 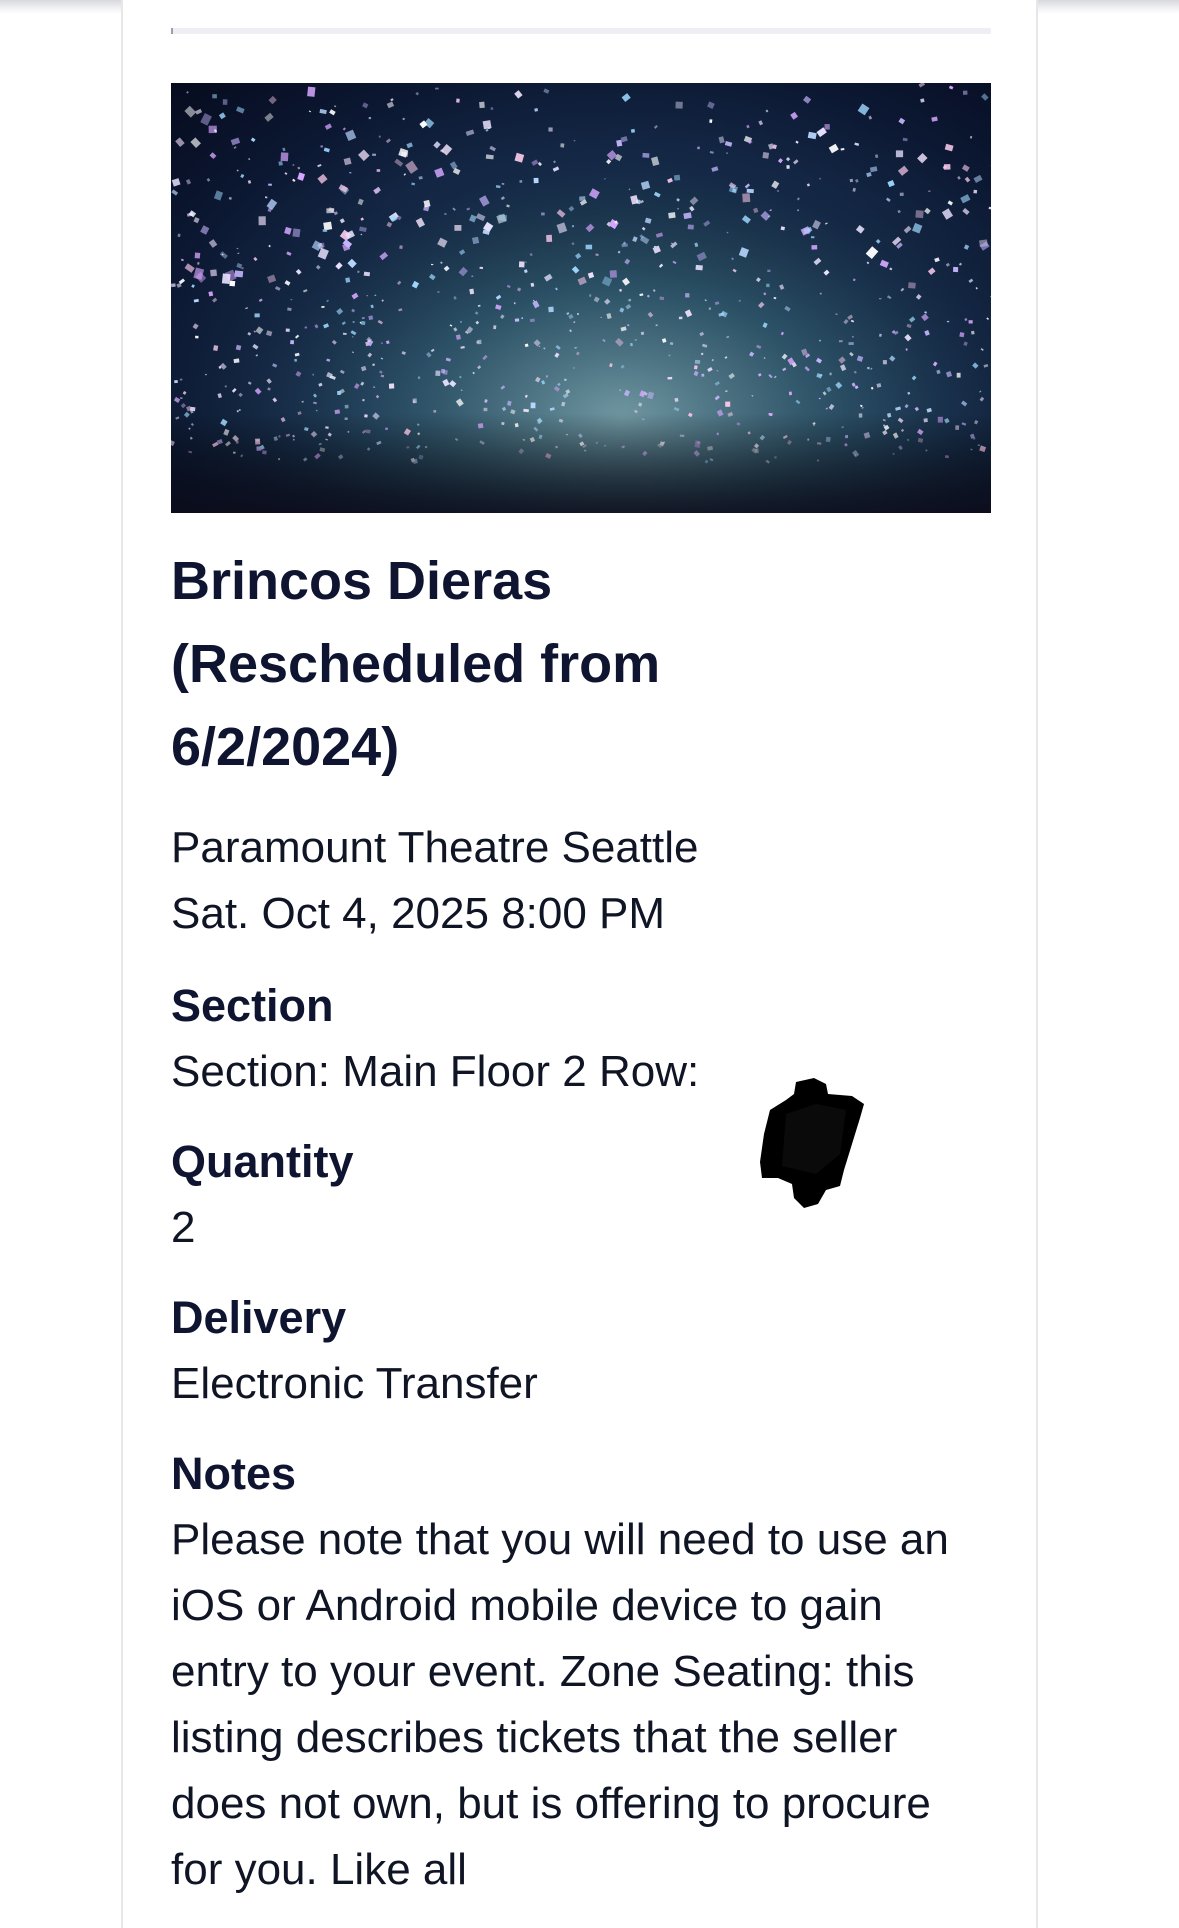 What do you see at coordinates (259, 1317) in the screenshot?
I see `delivery-label: Delivery` at bounding box center [259, 1317].